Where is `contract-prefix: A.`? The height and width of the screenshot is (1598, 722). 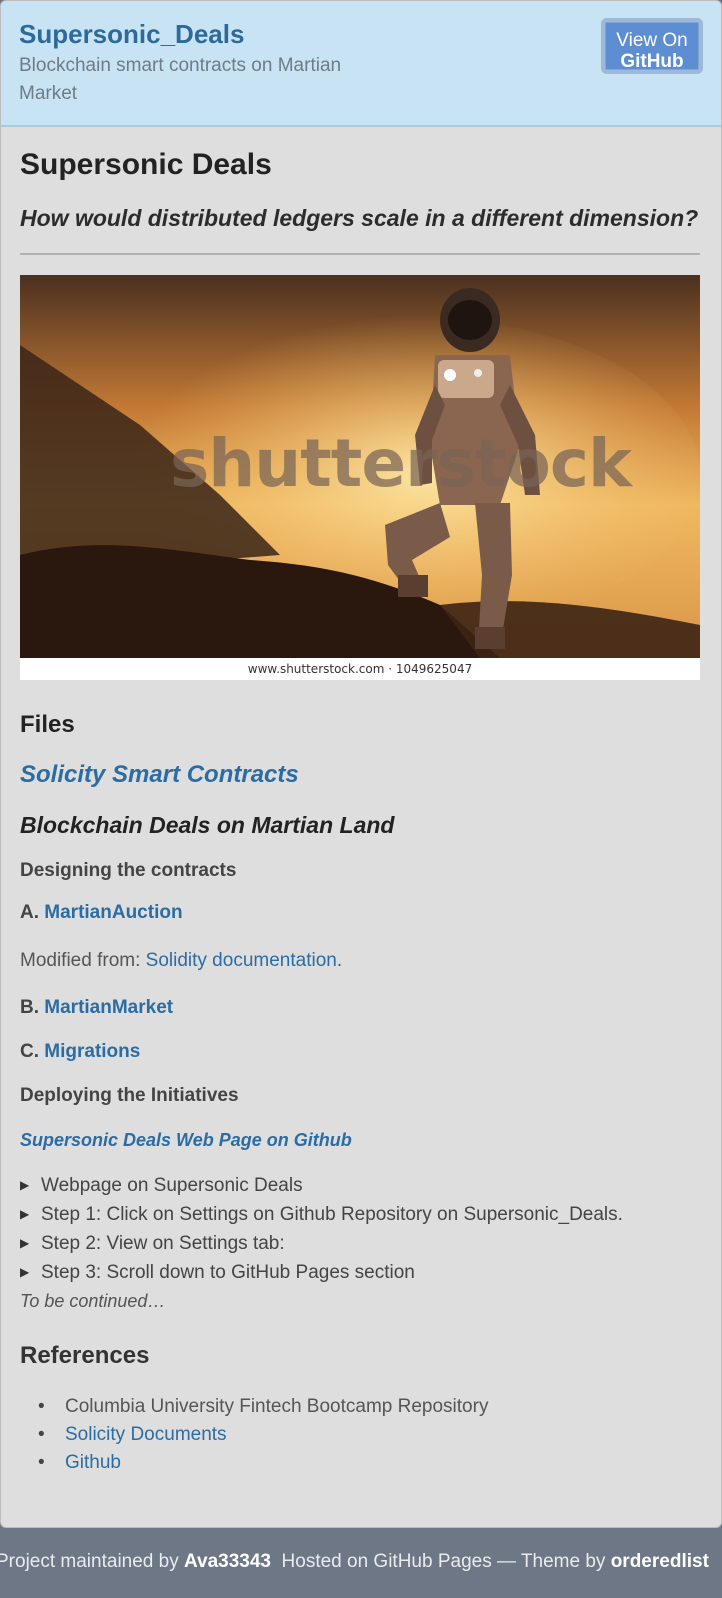
contract-prefix: A. is located at coordinates (29, 912).